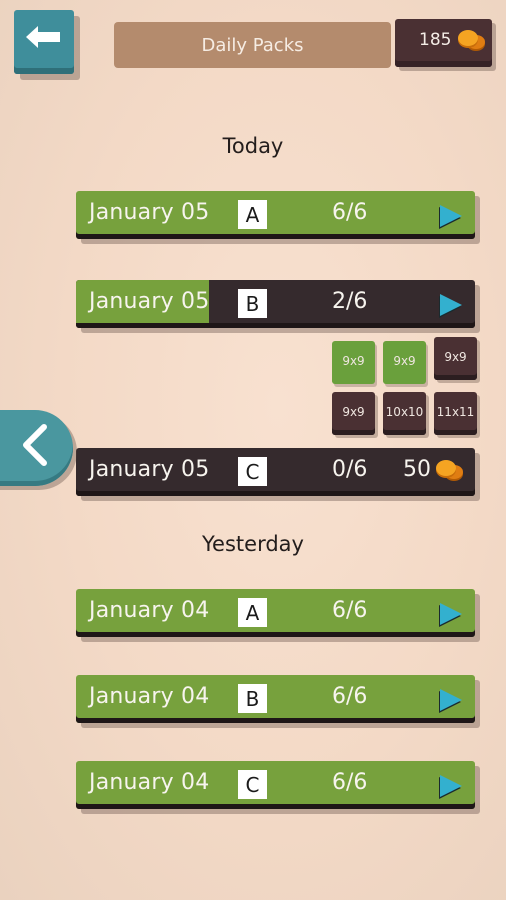 The image size is (506, 900). What do you see at coordinates (275, 699) in the screenshot?
I see `pack-row: January 04 B 6/6` at bounding box center [275, 699].